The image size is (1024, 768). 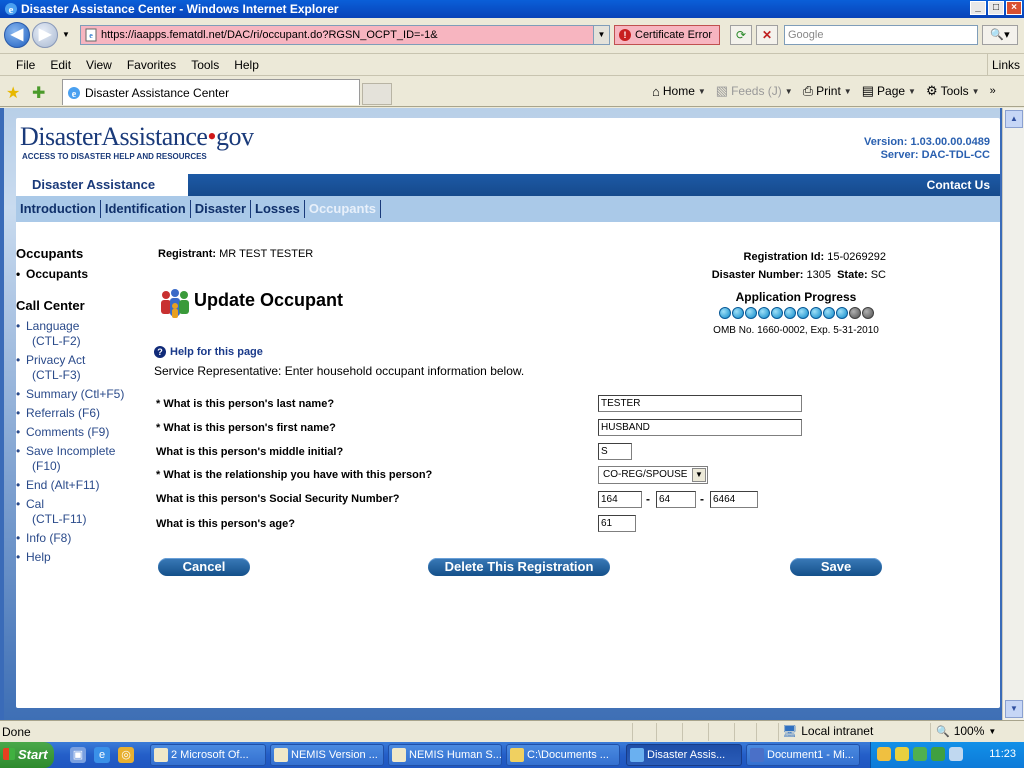 I want to click on forward-button: ▶, so click(x=45, y=35).